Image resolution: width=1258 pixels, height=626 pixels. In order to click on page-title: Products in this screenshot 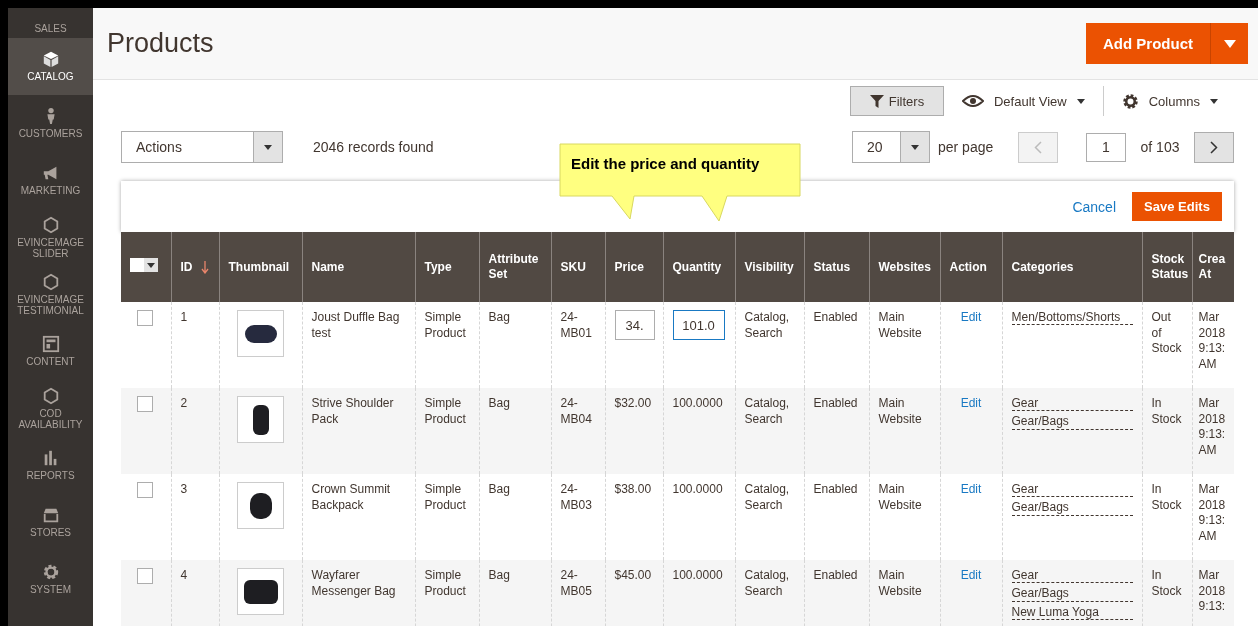, I will do `click(161, 43)`.